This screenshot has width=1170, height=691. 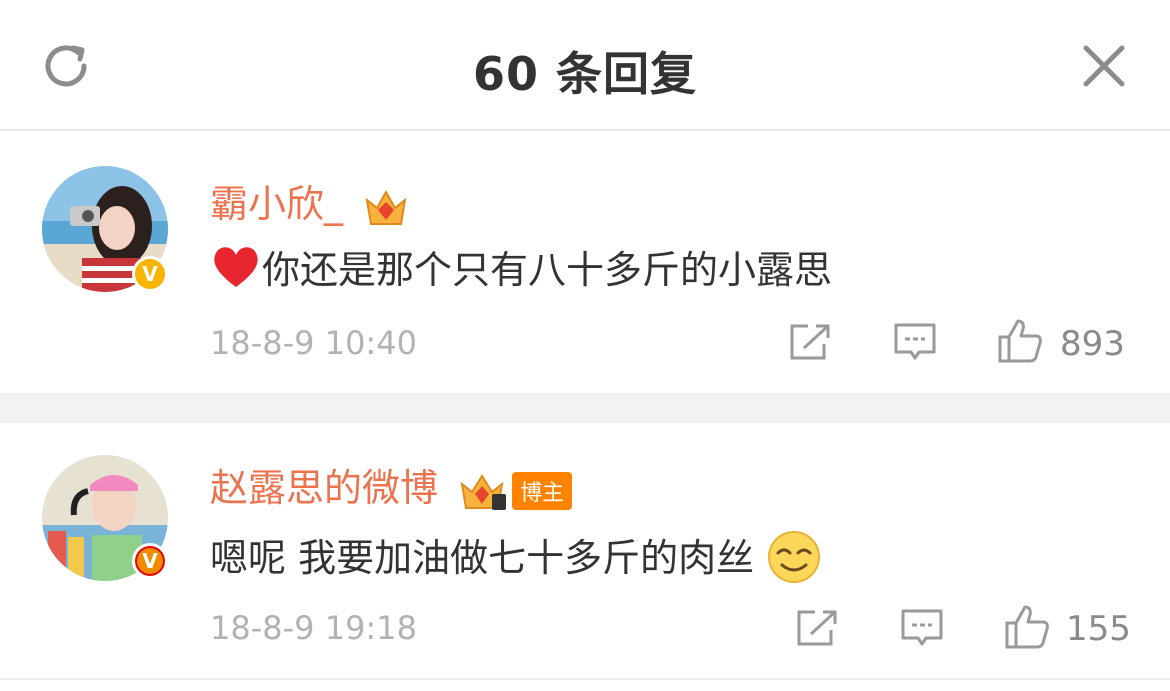 What do you see at coordinates (482, 558) in the screenshot?
I see `comment-text-content: 嗯呢 我要加油做七十多斤的肉丝` at bounding box center [482, 558].